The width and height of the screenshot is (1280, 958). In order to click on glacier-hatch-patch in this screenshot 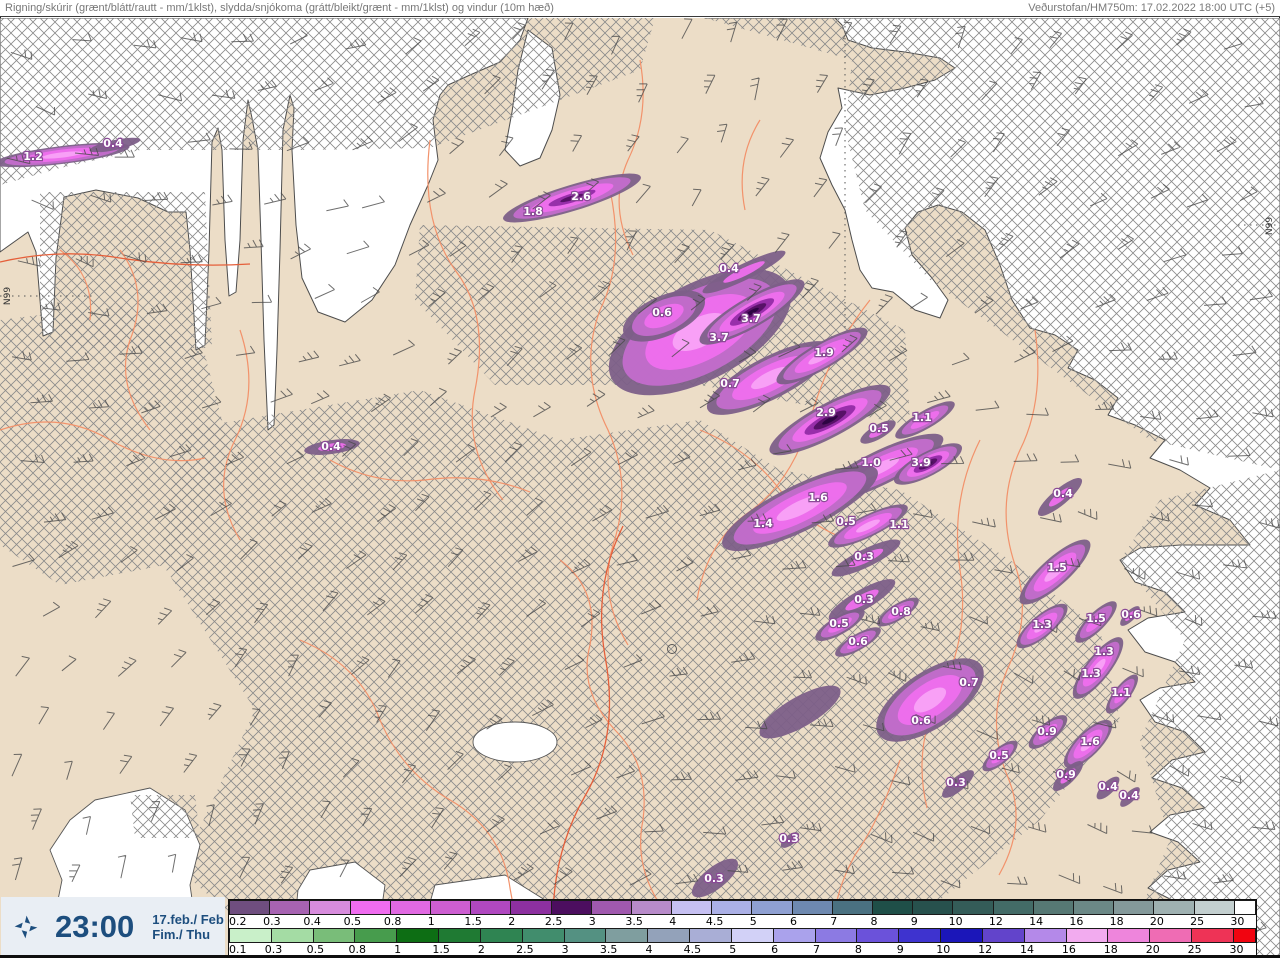, I will do `click(165, 816)`.